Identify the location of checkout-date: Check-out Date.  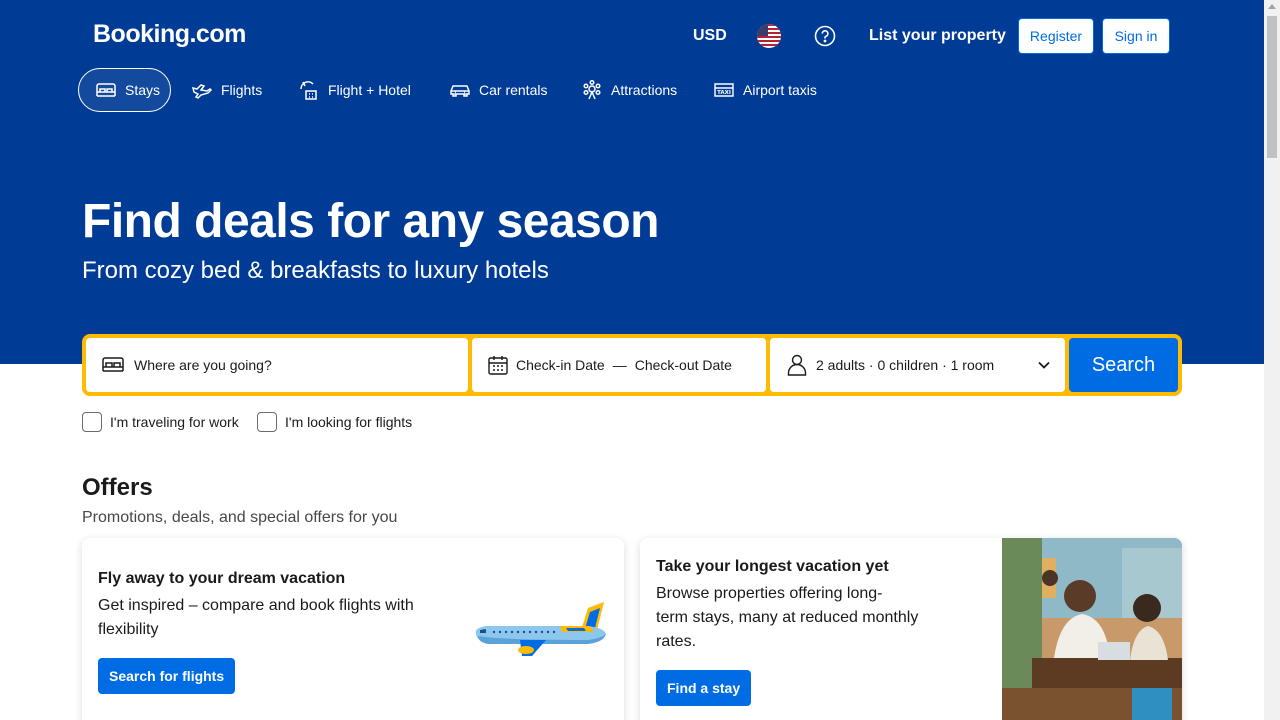
(683, 365).